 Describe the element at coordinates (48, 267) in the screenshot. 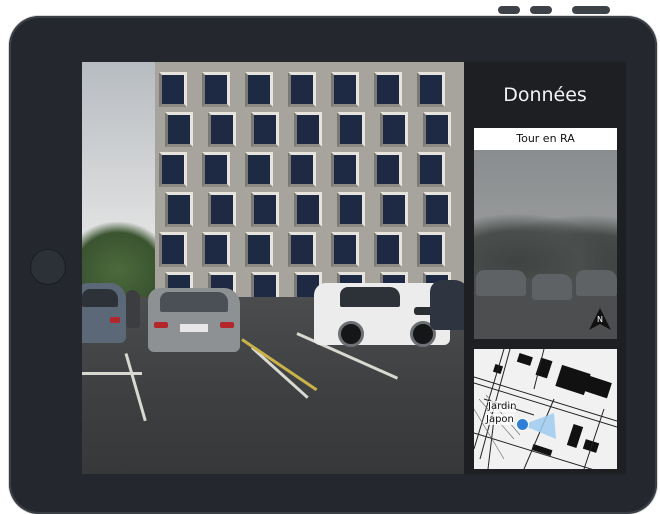

I see `home-button` at that location.